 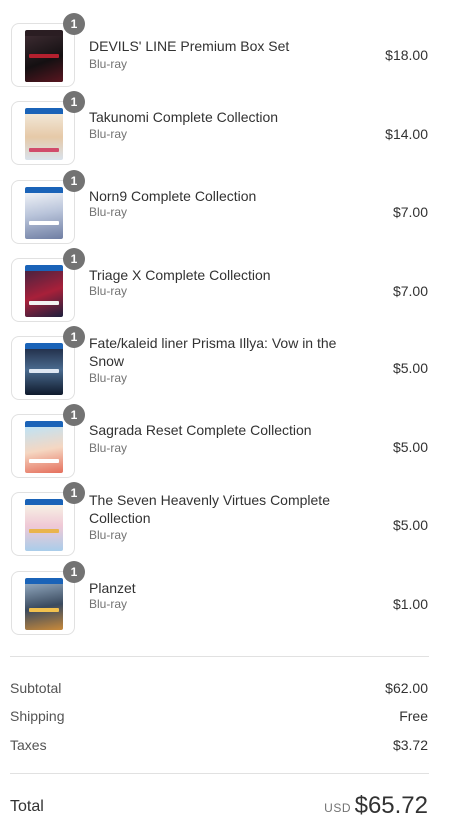 What do you see at coordinates (28, 745) in the screenshot?
I see `taxes-label: Taxes` at bounding box center [28, 745].